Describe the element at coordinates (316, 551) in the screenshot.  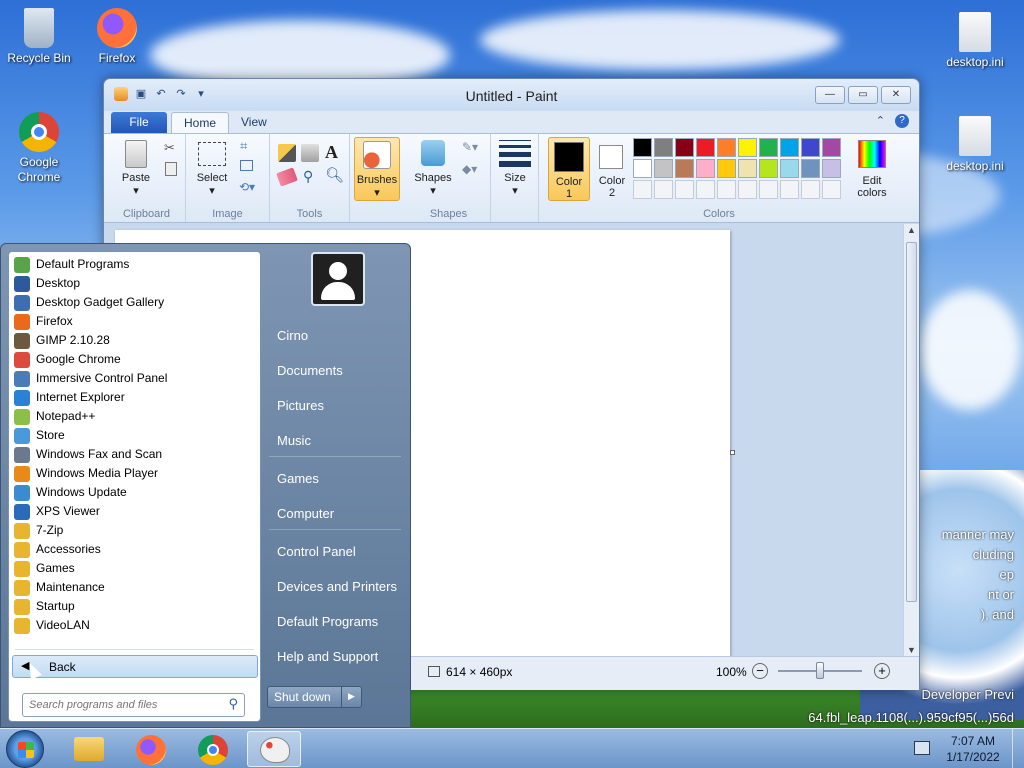
I see `start-place-item: Control Panel` at that location.